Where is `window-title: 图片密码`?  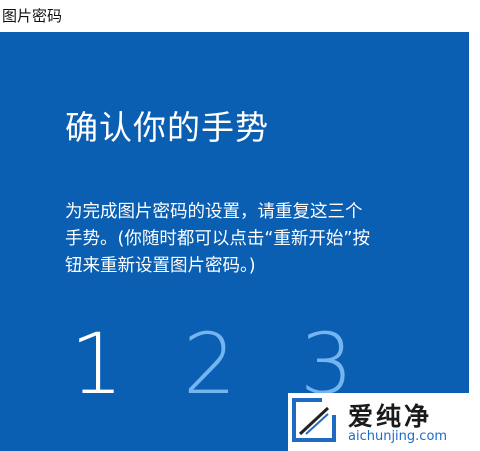
window-title: 图片密码 is located at coordinates (32, 16).